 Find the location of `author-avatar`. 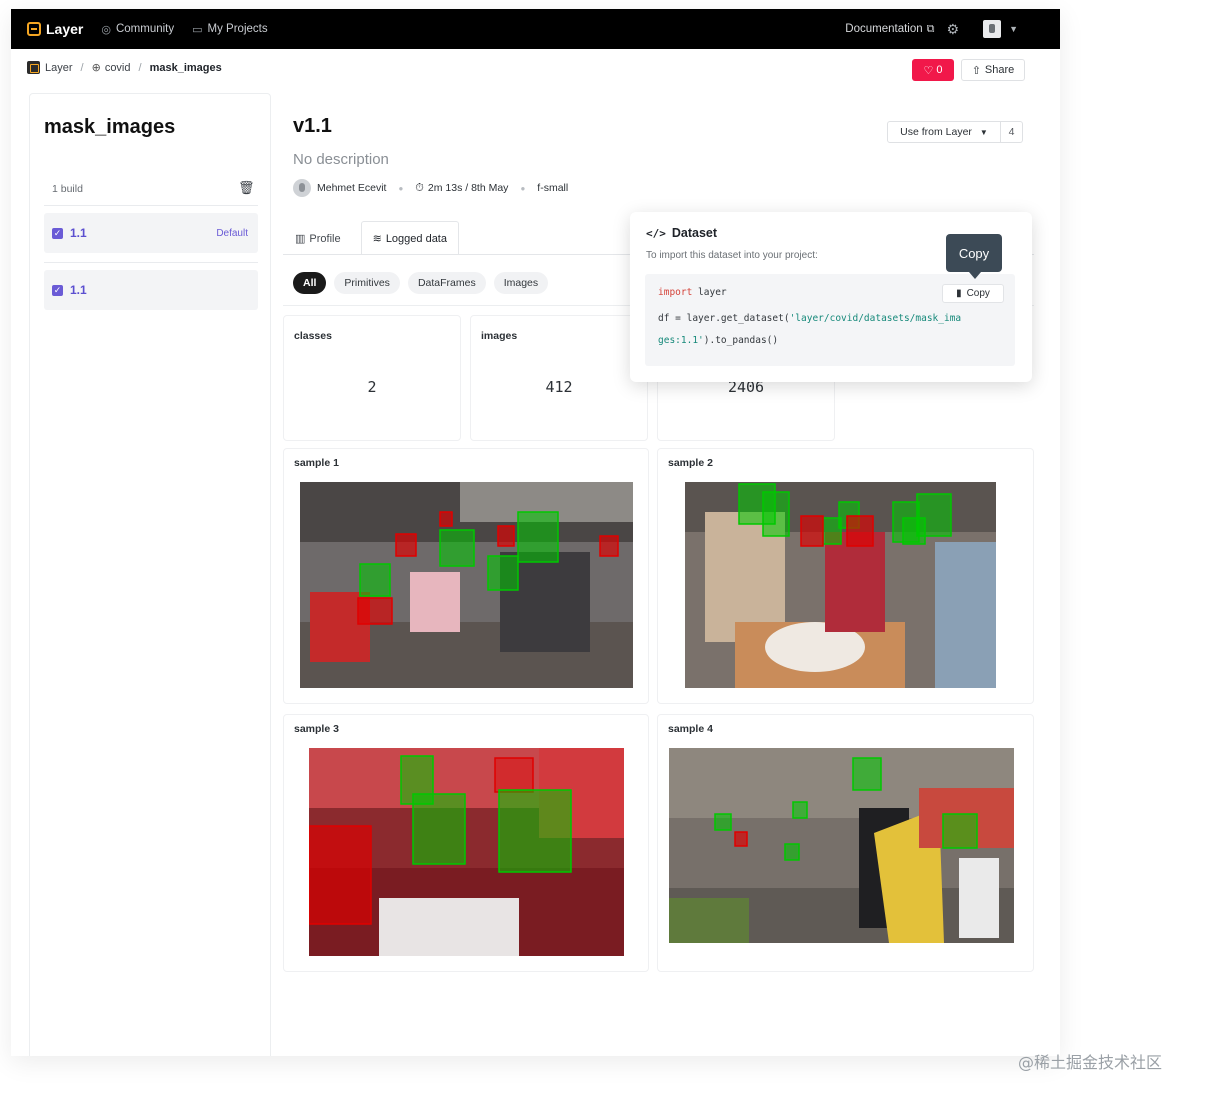

author-avatar is located at coordinates (302, 188).